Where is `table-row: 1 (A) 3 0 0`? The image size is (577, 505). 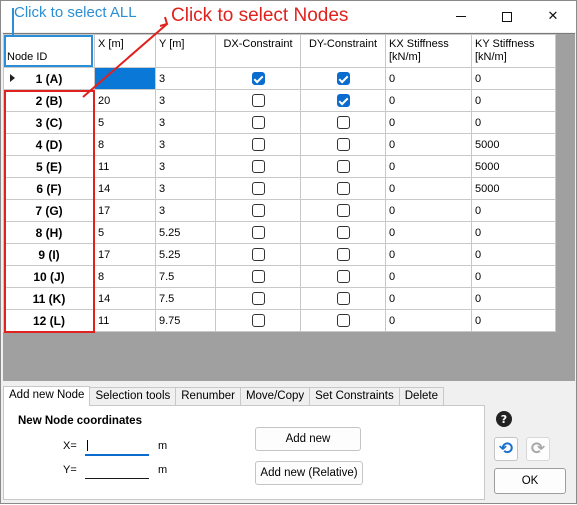
table-row: 1 (A) 3 0 0 is located at coordinates (279, 78).